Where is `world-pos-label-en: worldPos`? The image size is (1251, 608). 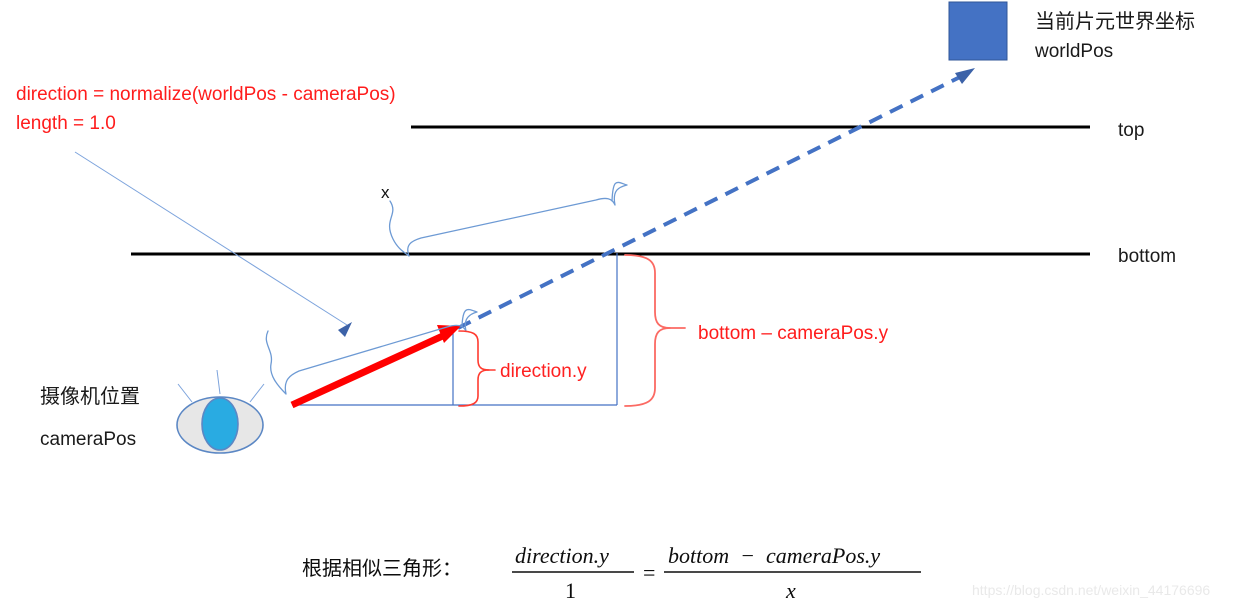 world-pos-label-en: worldPos is located at coordinates (1073, 51).